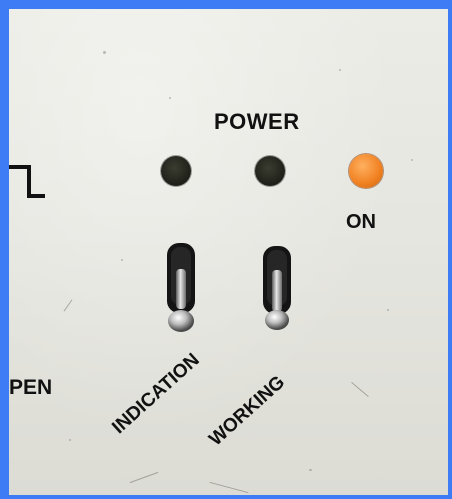  What do you see at coordinates (257, 121) in the screenshot?
I see `power-label: POWER` at bounding box center [257, 121].